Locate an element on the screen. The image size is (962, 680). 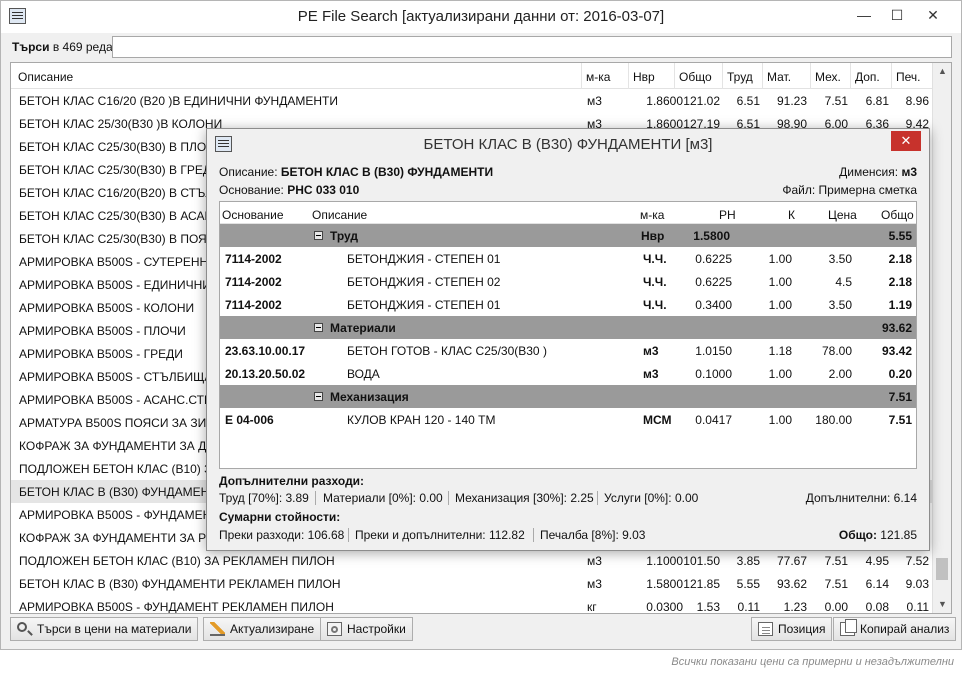
row-mat: 91.23 is located at coordinates (791, 101).